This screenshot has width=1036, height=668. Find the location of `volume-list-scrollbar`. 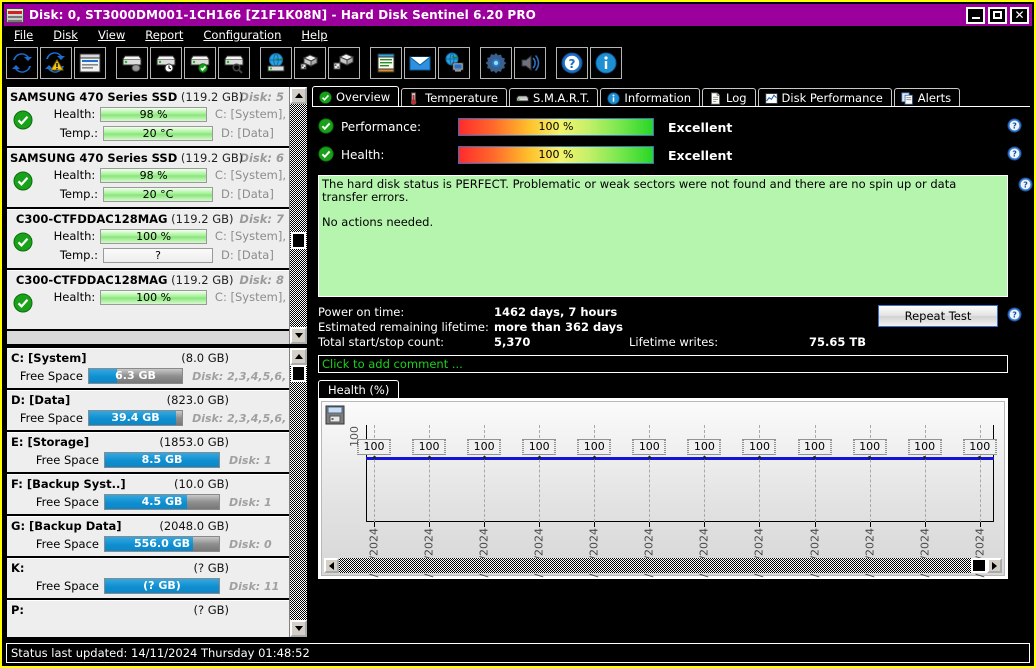

volume-list-scrollbar is located at coordinates (298, 492).